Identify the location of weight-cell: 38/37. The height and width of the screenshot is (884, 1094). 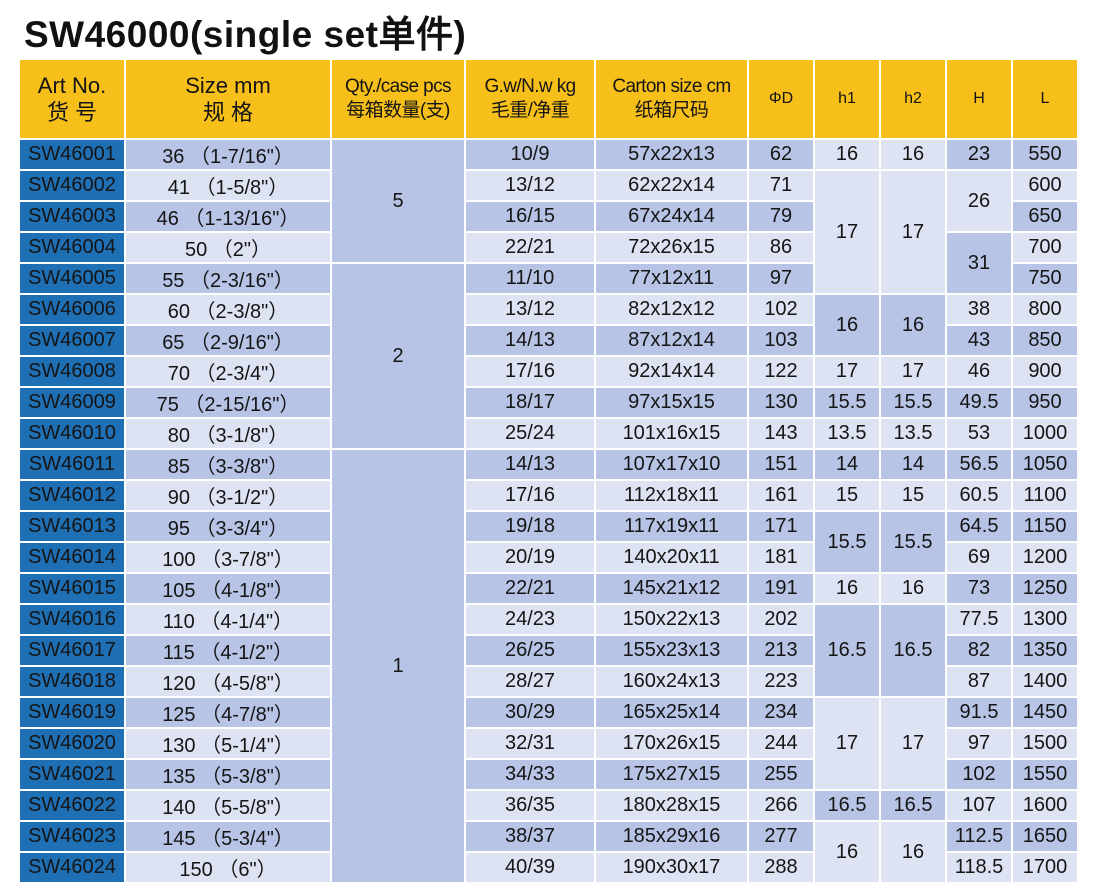
(530, 836).